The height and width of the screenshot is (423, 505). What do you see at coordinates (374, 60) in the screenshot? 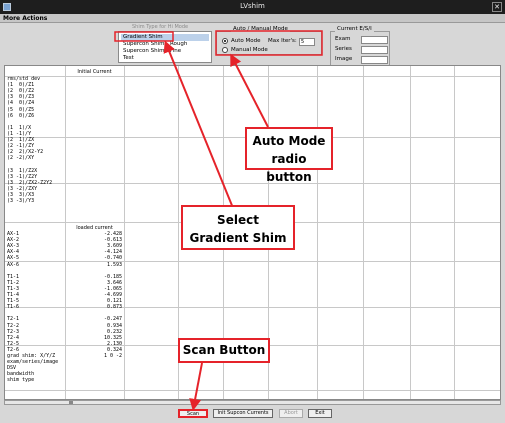
I see `image-field` at bounding box center [374, 60].